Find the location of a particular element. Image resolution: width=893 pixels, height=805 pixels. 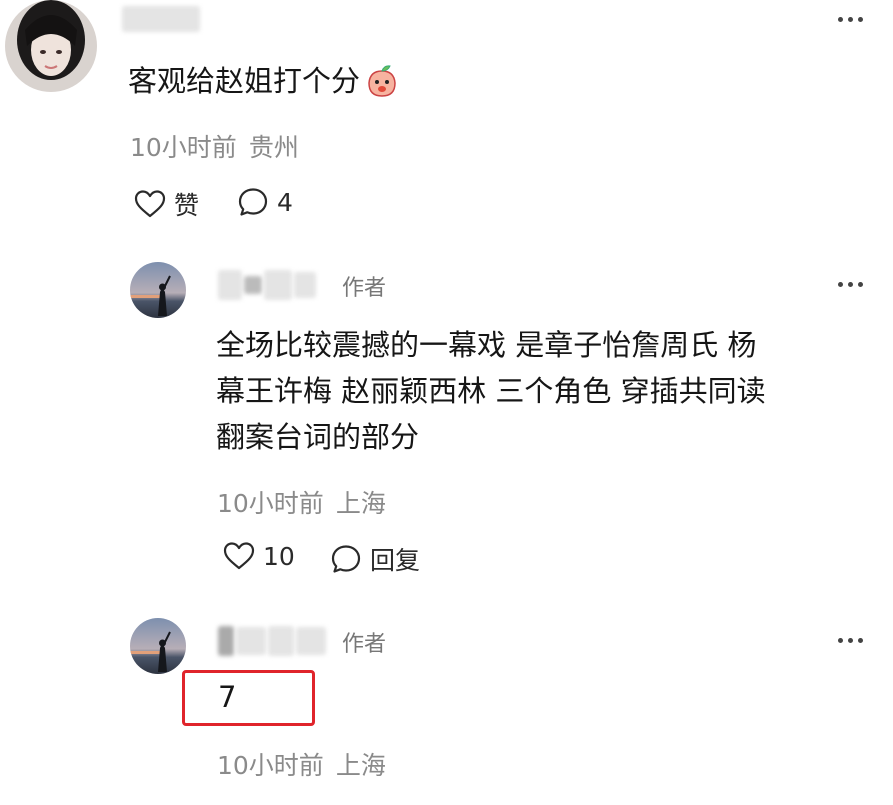

comment-meta: 10小时前 贵州 is located at coordinates (214, 146).